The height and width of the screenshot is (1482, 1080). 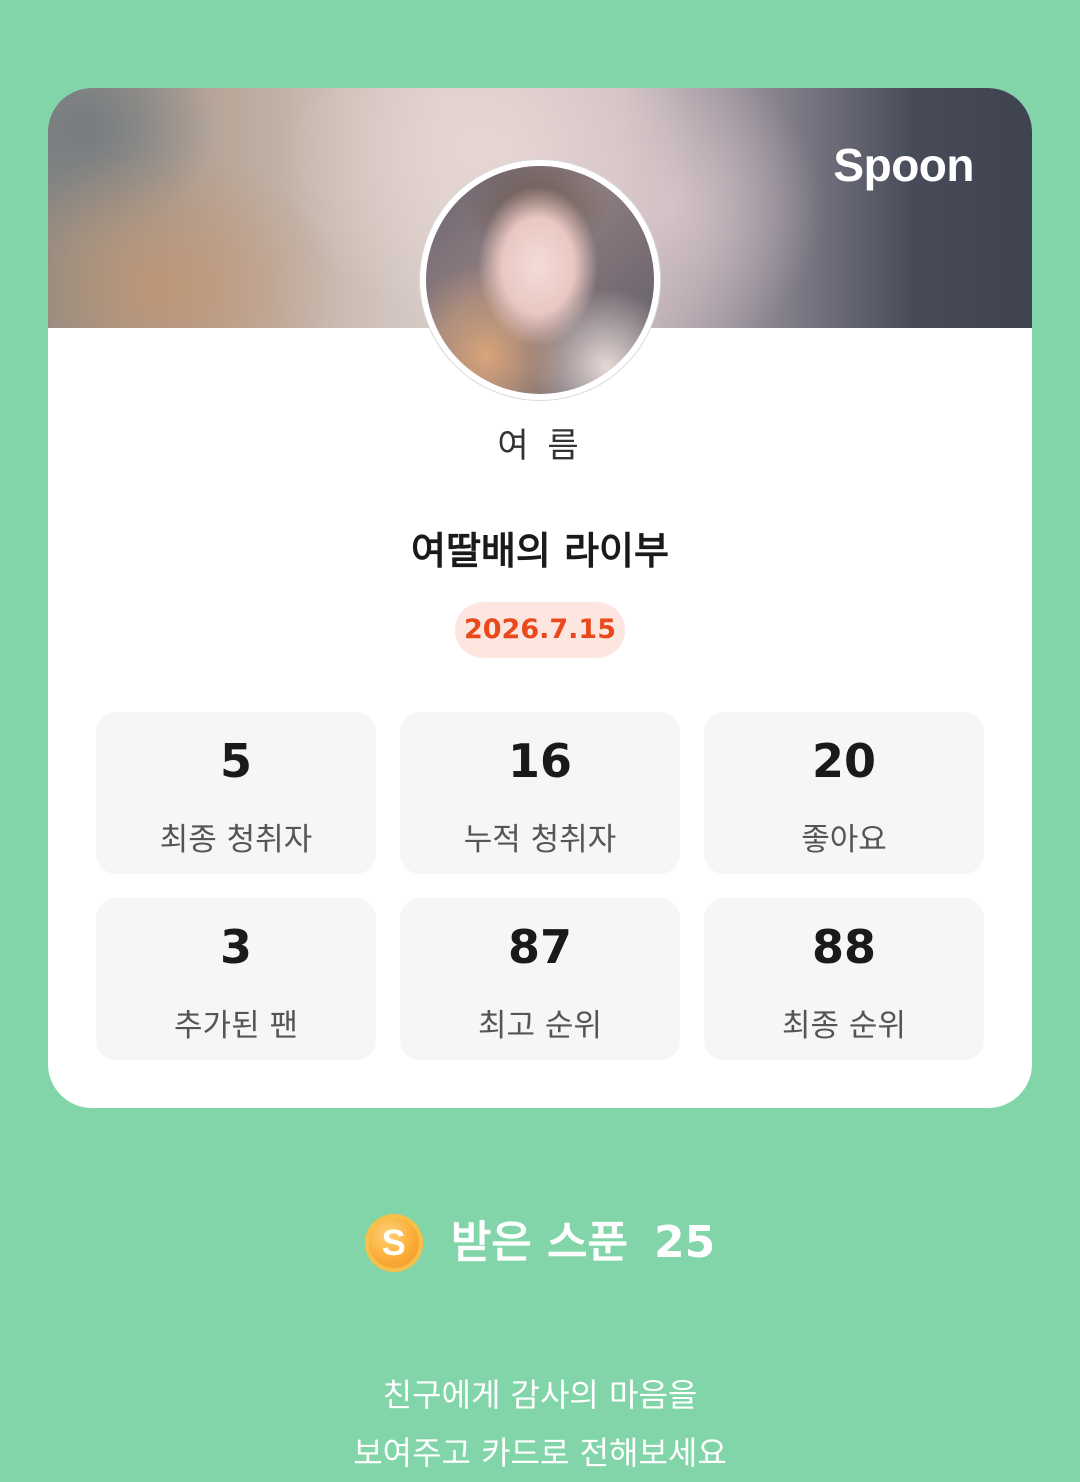 What do you see at coordinates (540, 979) in the screenshot?
I see `stat-best-rank: 87 최고 순위` at bounding box center [540, 979].